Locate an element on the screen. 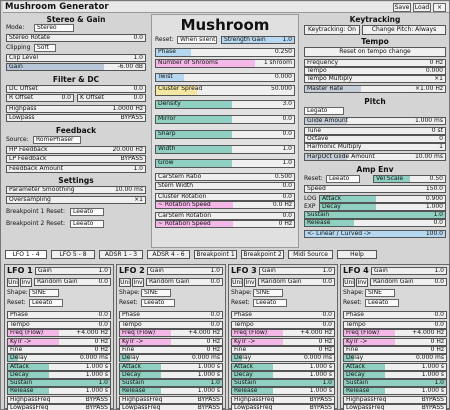 The image size is (450, 410). tab-adsr-1-3: ADSR 1 - 3 is located at coordinates (121, 254).